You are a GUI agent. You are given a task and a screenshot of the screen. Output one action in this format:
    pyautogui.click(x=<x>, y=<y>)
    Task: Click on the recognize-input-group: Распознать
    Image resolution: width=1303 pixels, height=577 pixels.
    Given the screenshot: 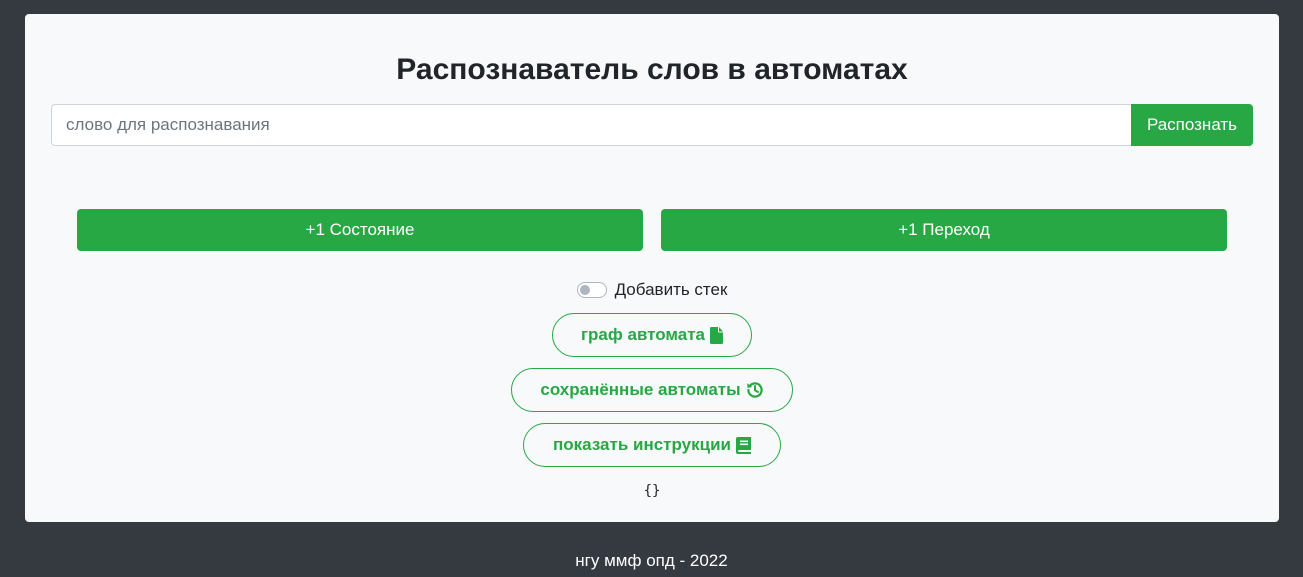 What is the action you would take?
    pyautogui.click(x=652, y=125)
    